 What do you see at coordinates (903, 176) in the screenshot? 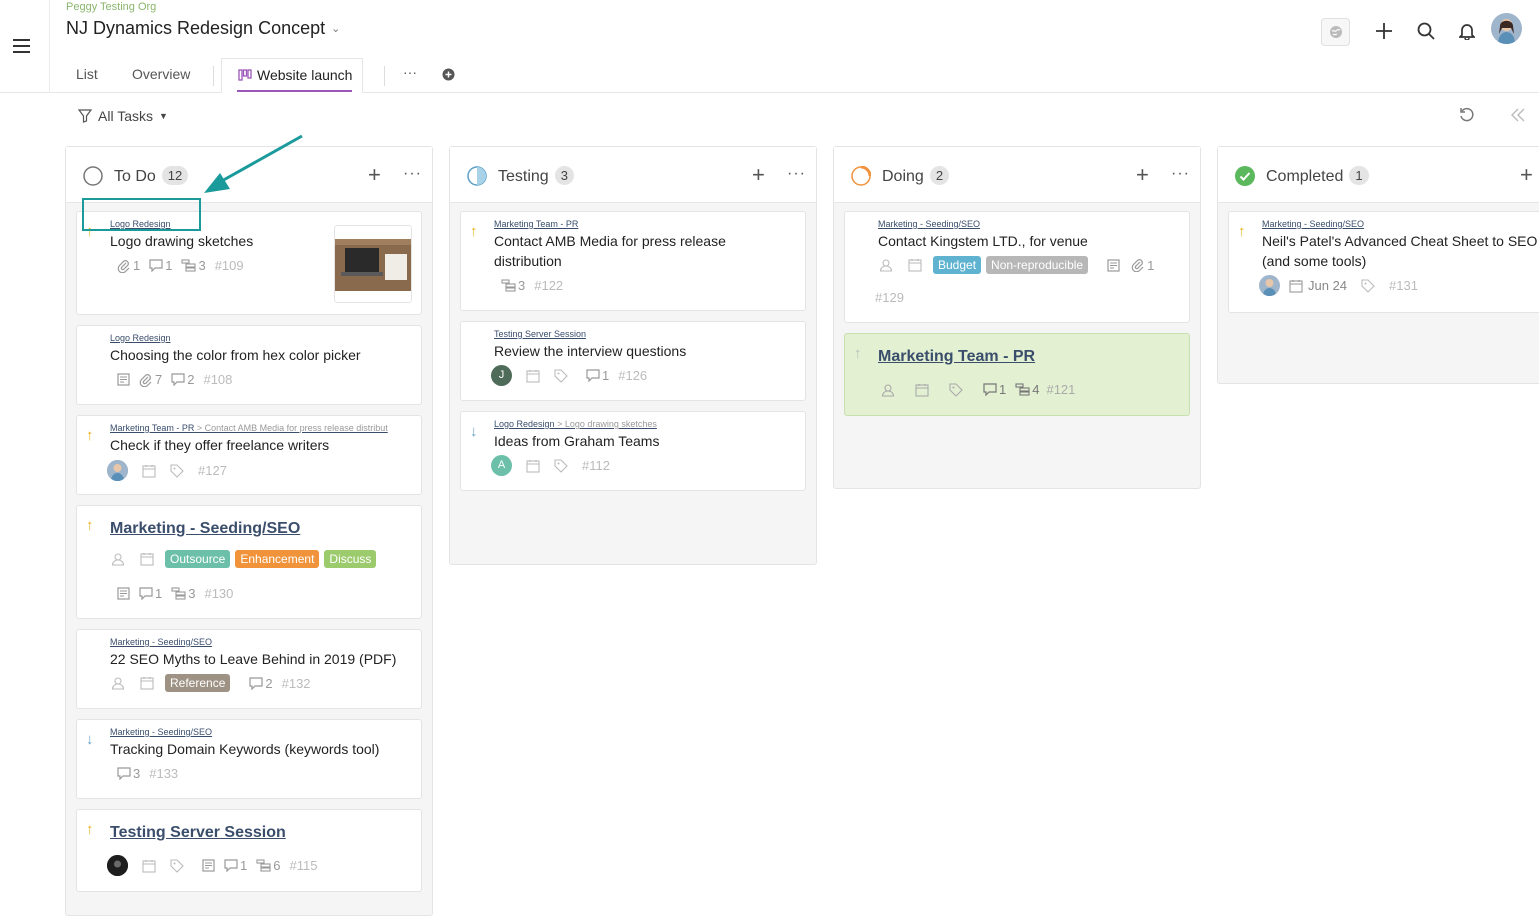
I see `column-title: Doing` at bounding box center [903, 176].